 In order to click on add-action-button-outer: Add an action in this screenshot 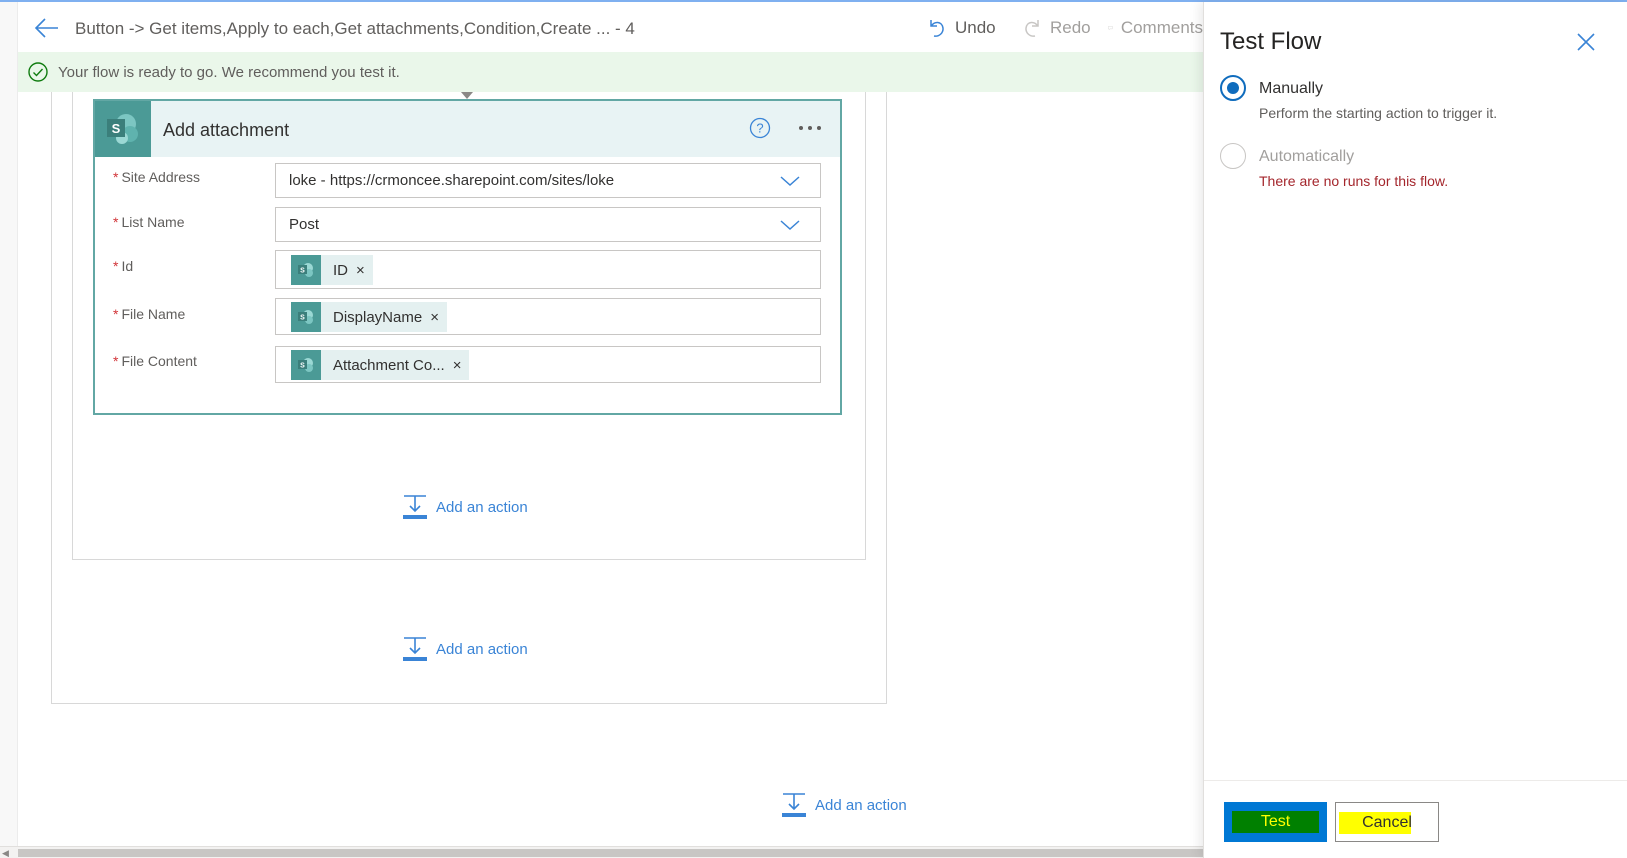, I will do `click(844, 805)`.